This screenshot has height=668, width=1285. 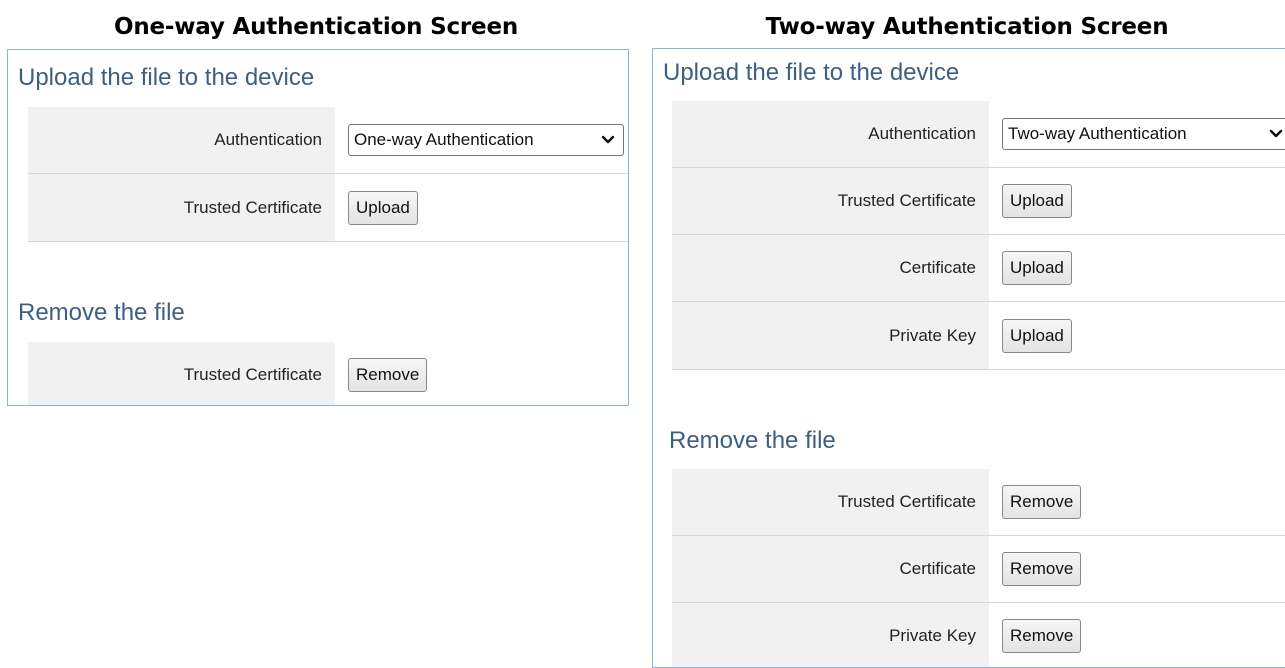 I want to click on authentication-select: One-way Authentication, so click(x=486, y=140).